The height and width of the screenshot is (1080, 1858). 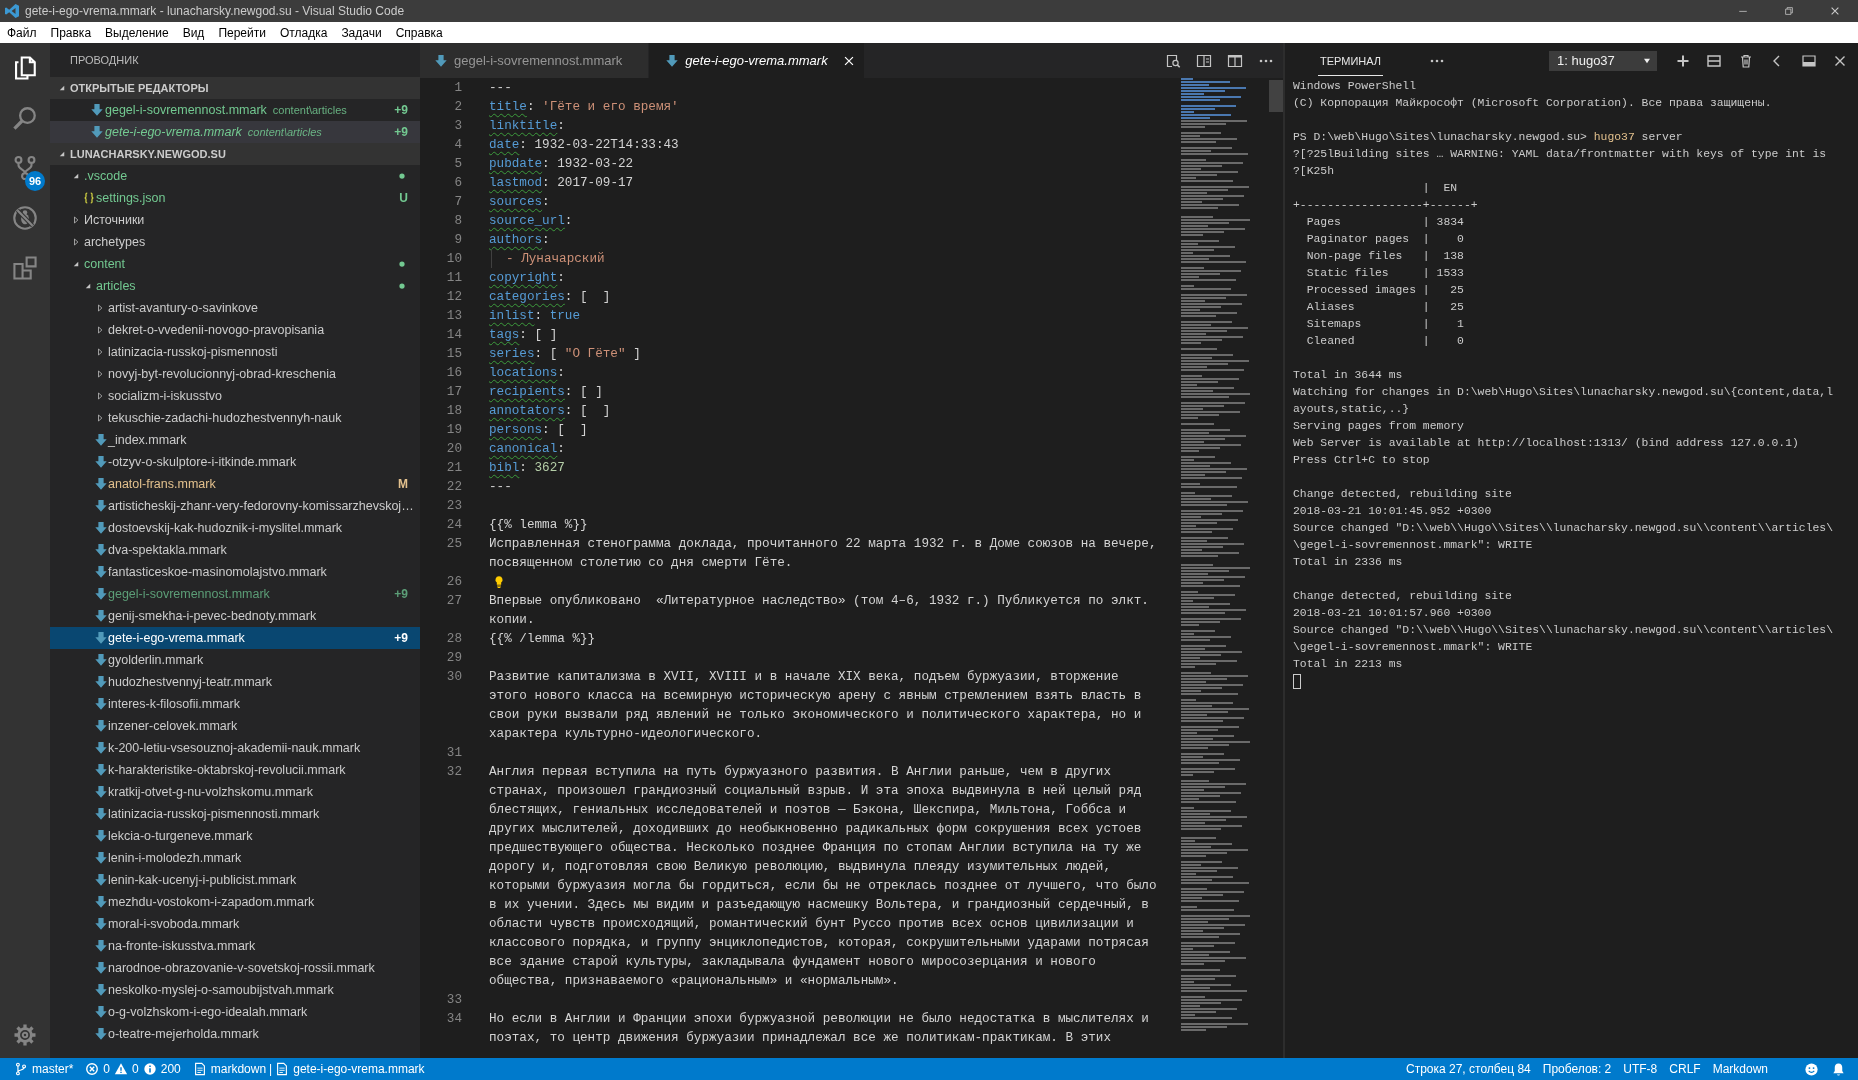 I want to click on preview-search-icon, so click(x=1173, y=60).